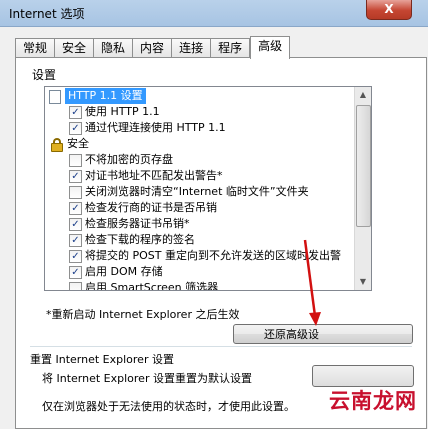 Image resolution: width=428 pixels, height=429 pixels. I want to click on list-item-label: 使用 HTTP 1.1, so click(122, 111).